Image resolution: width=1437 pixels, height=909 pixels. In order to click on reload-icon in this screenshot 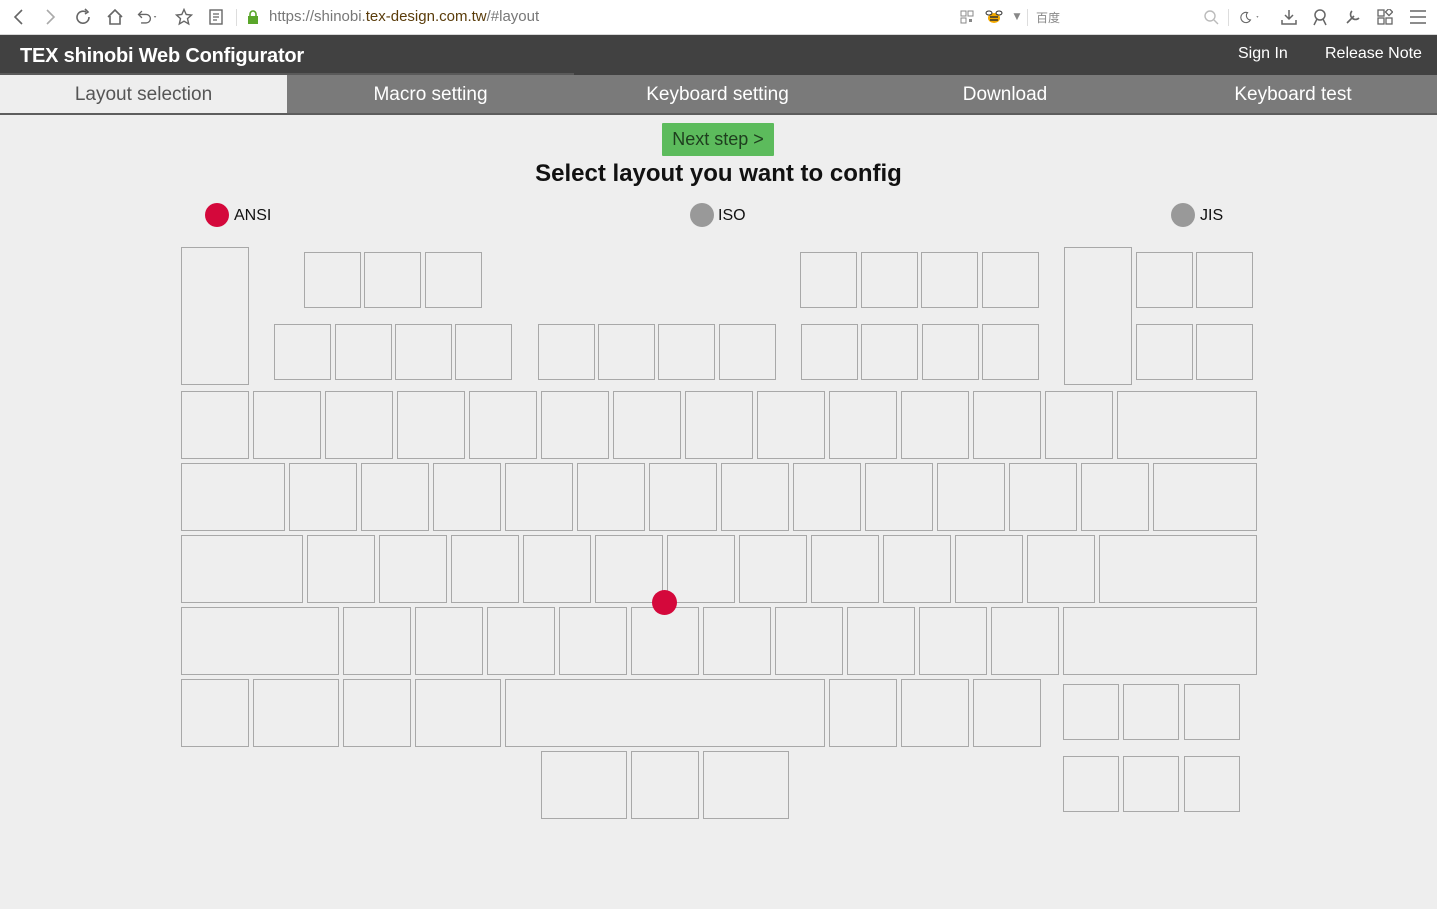, I will do `click(83, 17)`.